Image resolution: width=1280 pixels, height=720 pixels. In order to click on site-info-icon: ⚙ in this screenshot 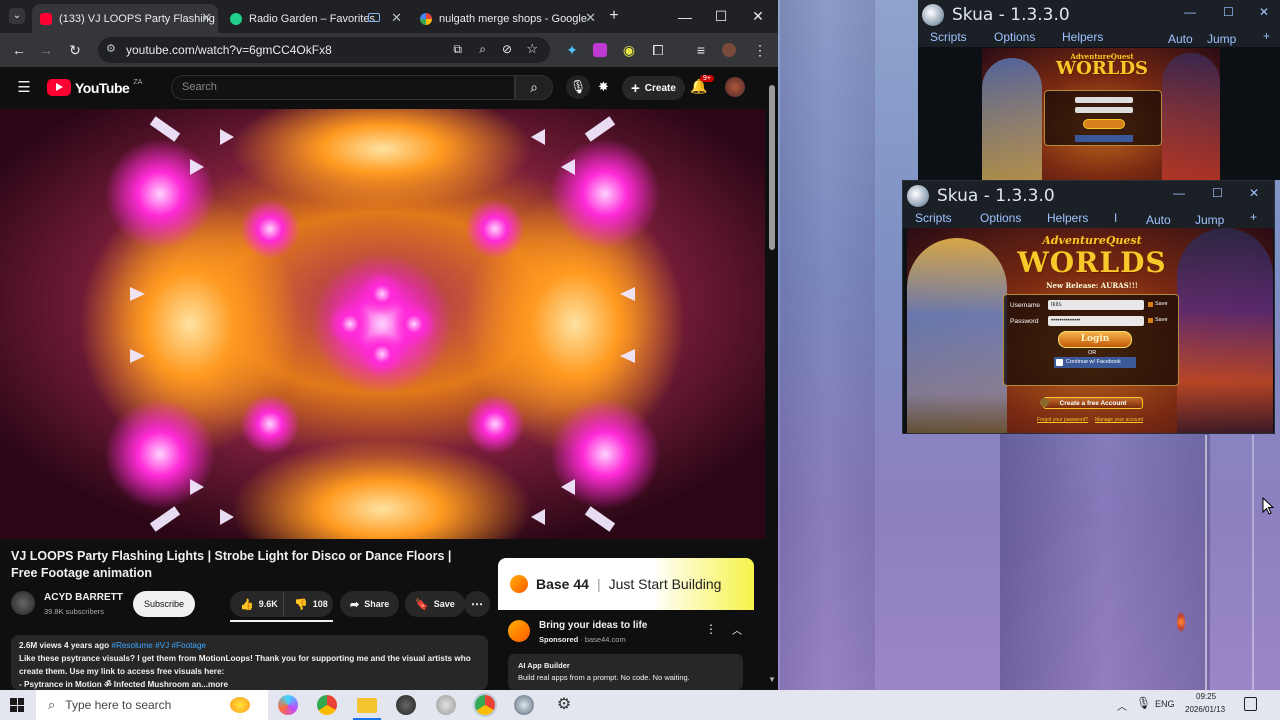, I will do `click(111, 48)`.